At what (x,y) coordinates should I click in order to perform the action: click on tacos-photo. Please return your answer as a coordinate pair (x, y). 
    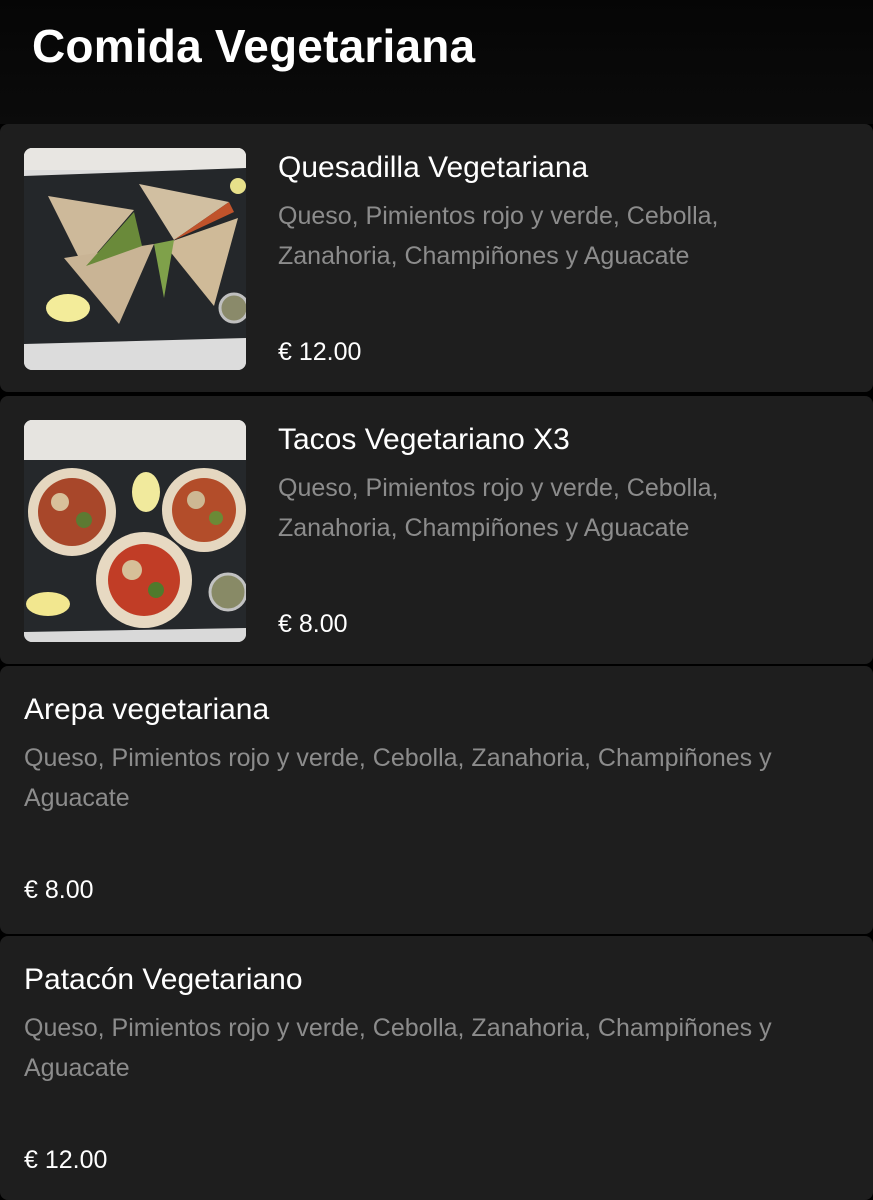
    Looking at the image, I should click on (135, 531).